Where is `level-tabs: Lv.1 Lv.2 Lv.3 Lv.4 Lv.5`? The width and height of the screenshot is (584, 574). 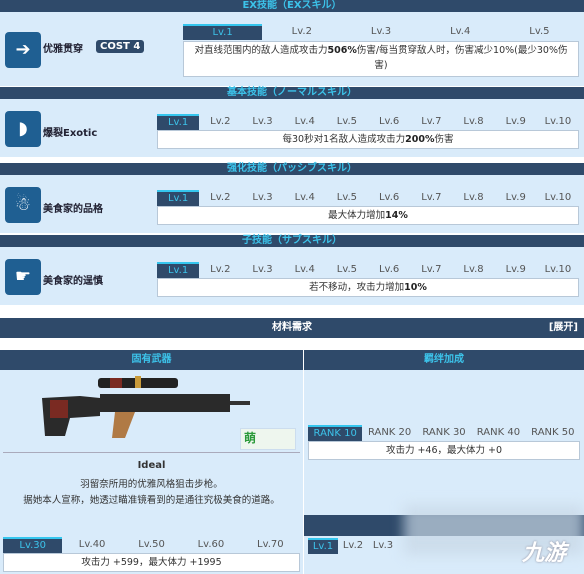
level-tabs: Lv.1 Lv.2 Lv.3 Lv.4 Lv.5 is located at coordinates (381, 32).